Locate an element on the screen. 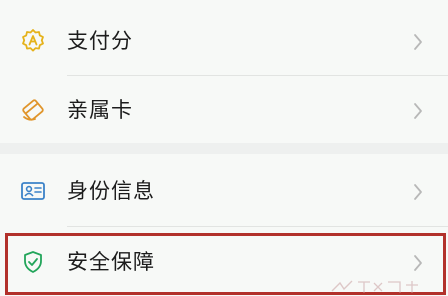  shield-icon is located at coordinates (33, 262).